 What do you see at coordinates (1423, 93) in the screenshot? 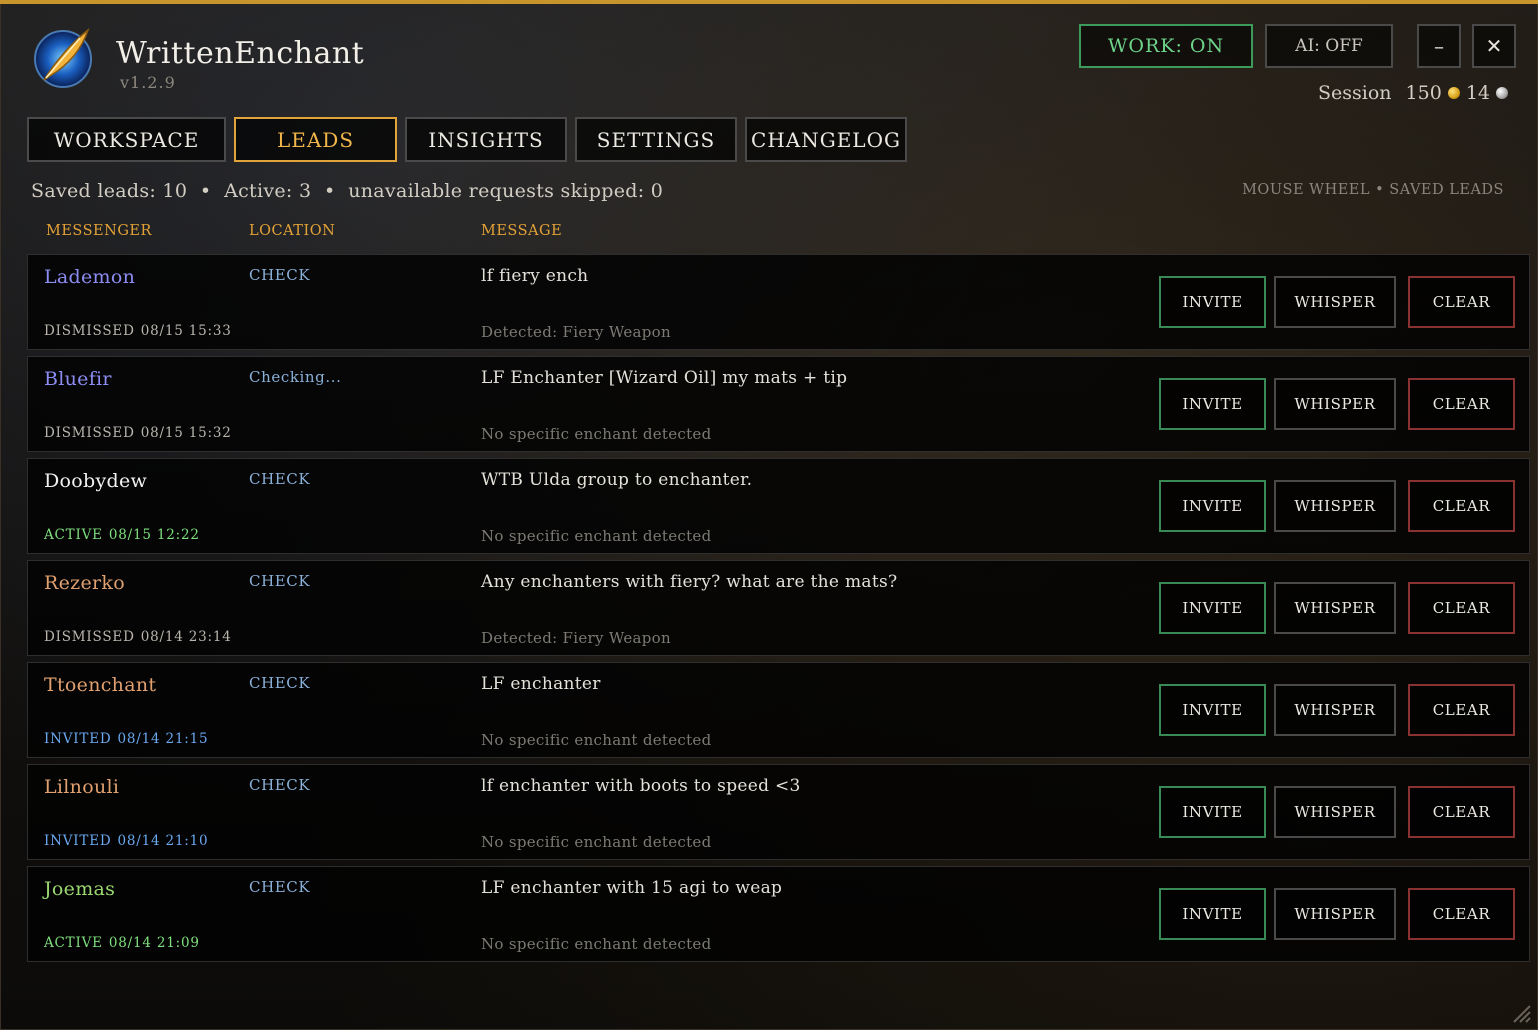
I see `session-gold: 150` at bounding box center [1423, 93].